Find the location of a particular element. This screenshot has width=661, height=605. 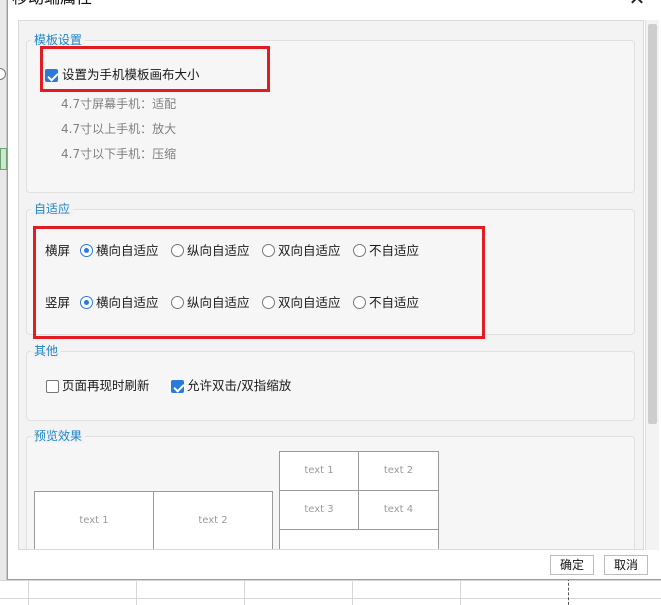

other-title: 其他 is located at coordinates (46, 351).